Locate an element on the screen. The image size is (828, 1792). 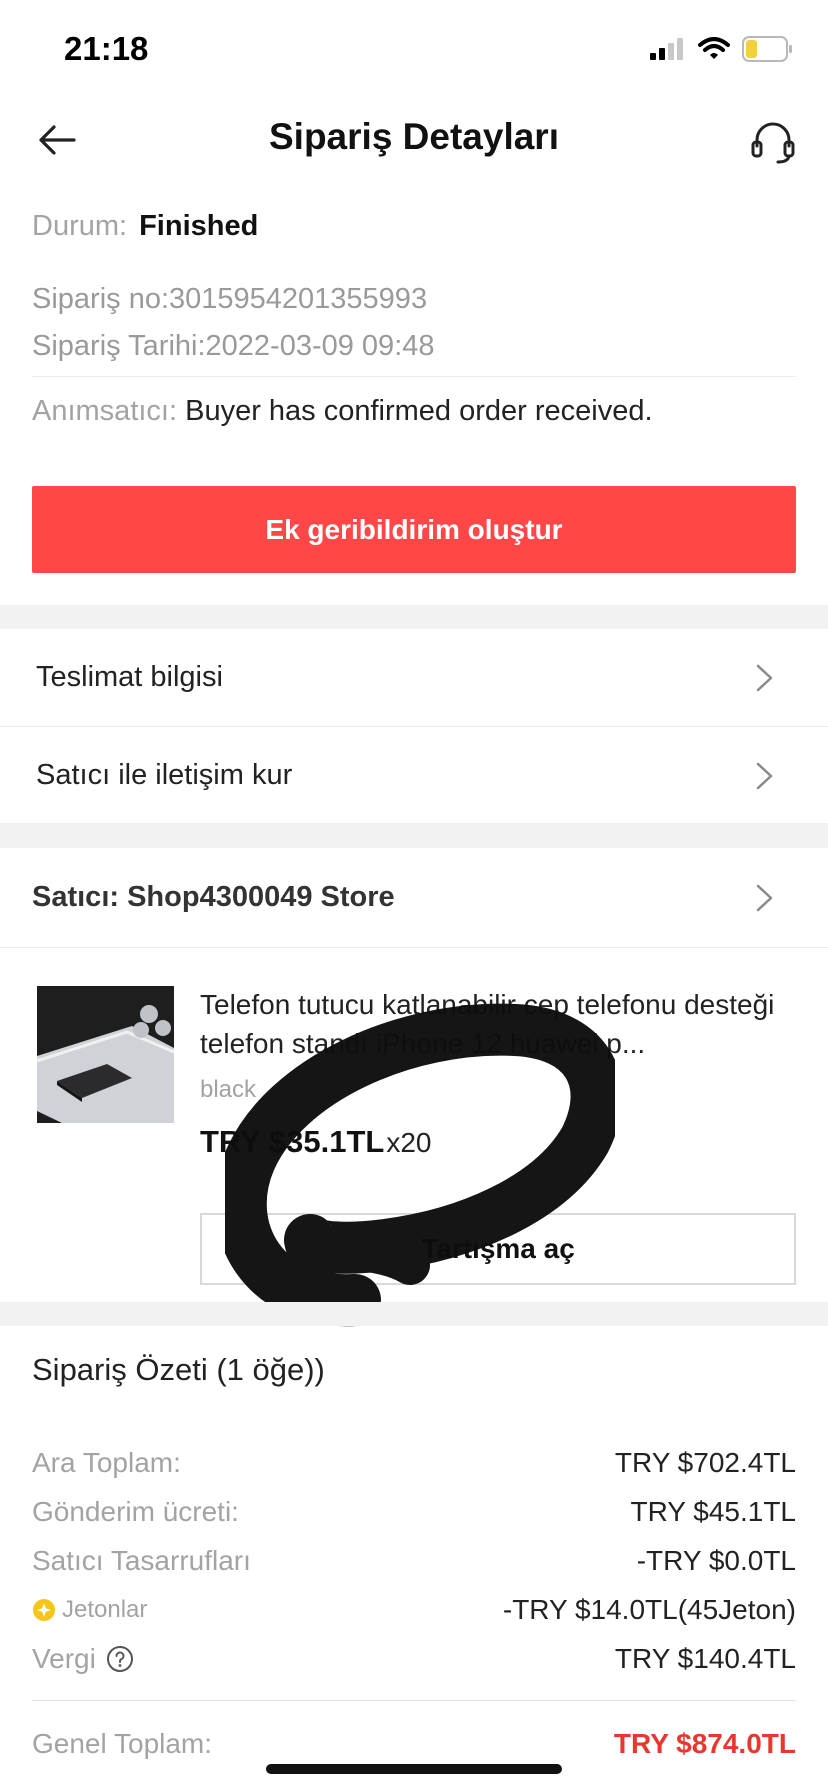
subtotal-label: Ara Toplam: is located at coordinates (106, 1462).